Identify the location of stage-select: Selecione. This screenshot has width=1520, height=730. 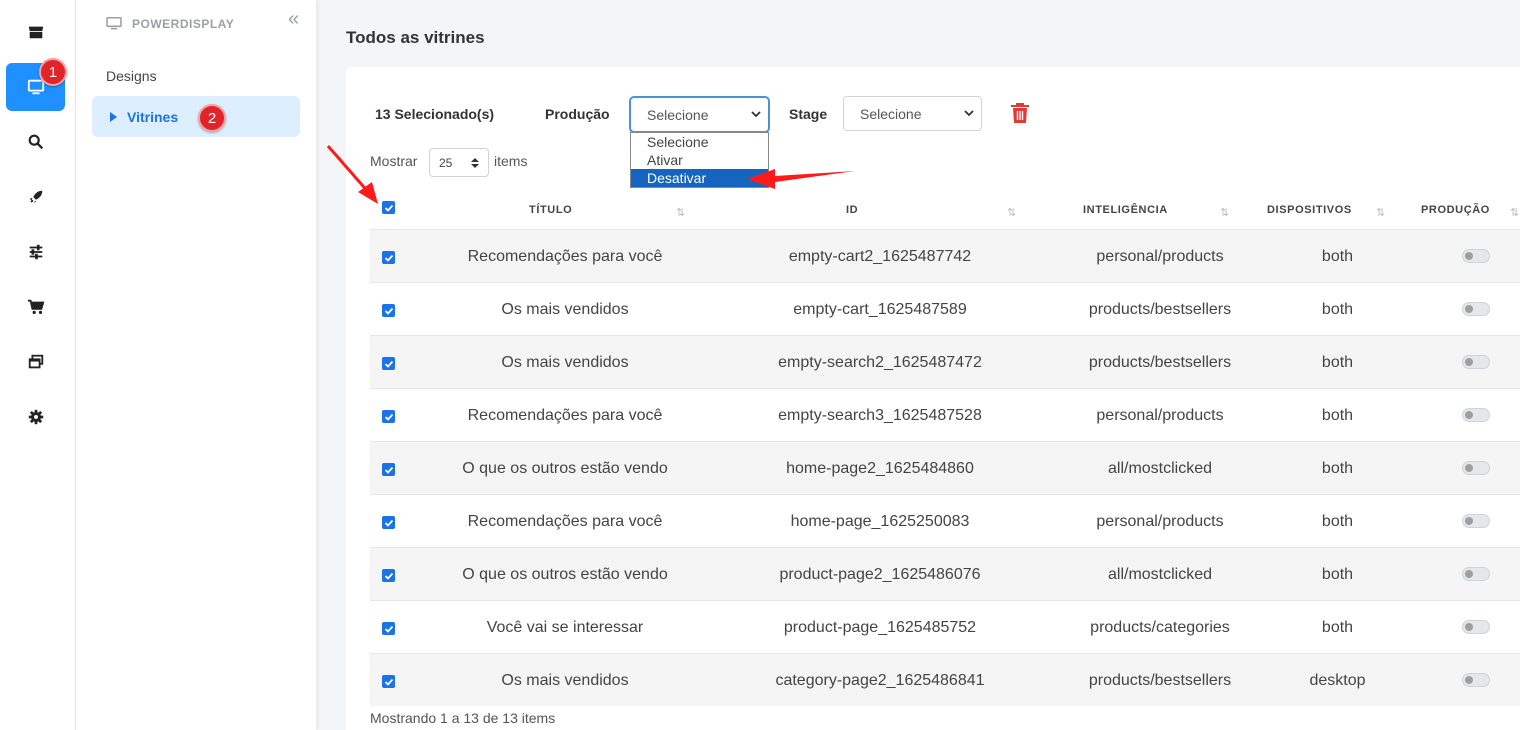
(912, 113).